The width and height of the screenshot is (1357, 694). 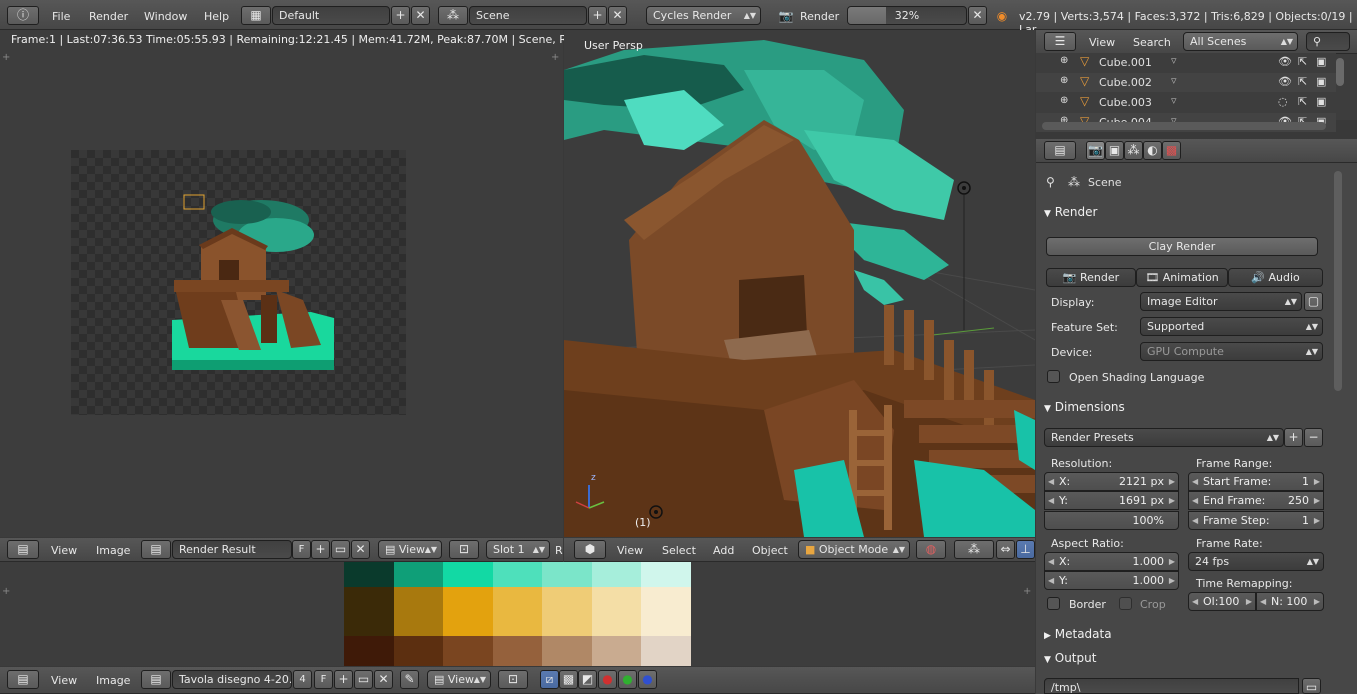 What do you see at coordinates (1340, 72) in the screenshot?
I see `outliner-vscrollbar` at bounding box center [1340, 72].